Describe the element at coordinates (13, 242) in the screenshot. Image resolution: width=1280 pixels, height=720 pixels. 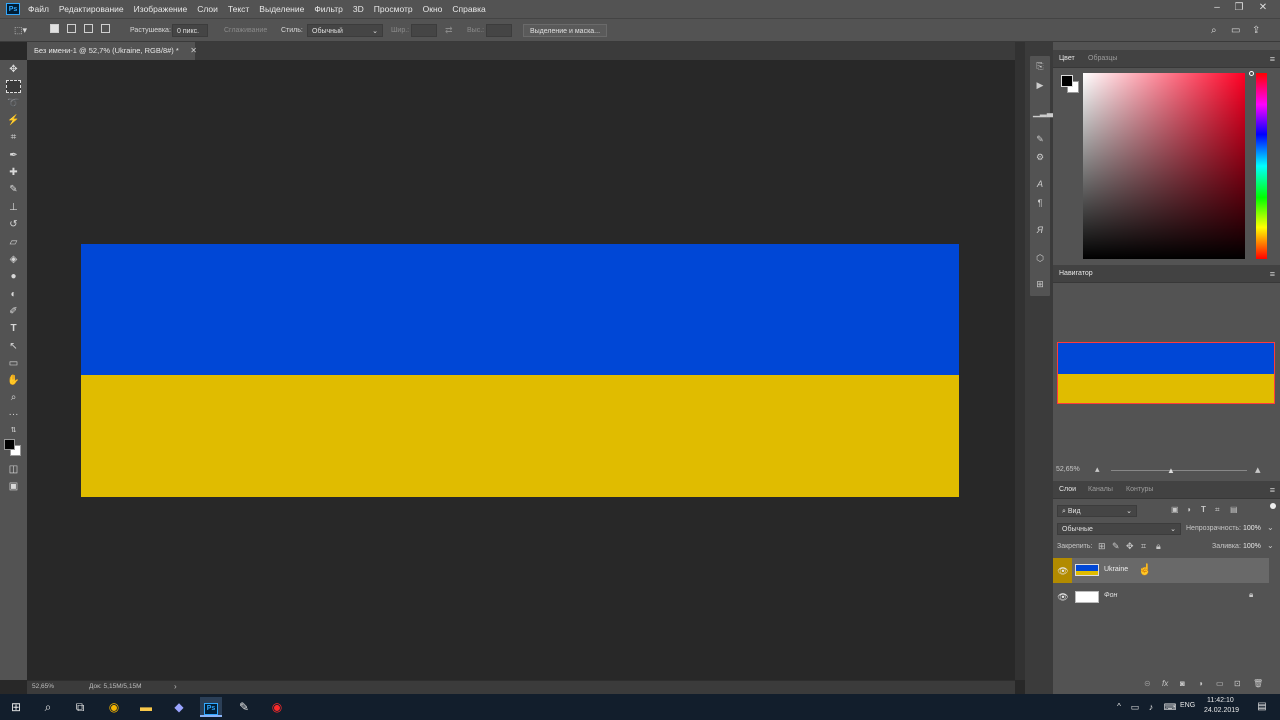
I see `eraser-tool-icon: ▱` at that location.